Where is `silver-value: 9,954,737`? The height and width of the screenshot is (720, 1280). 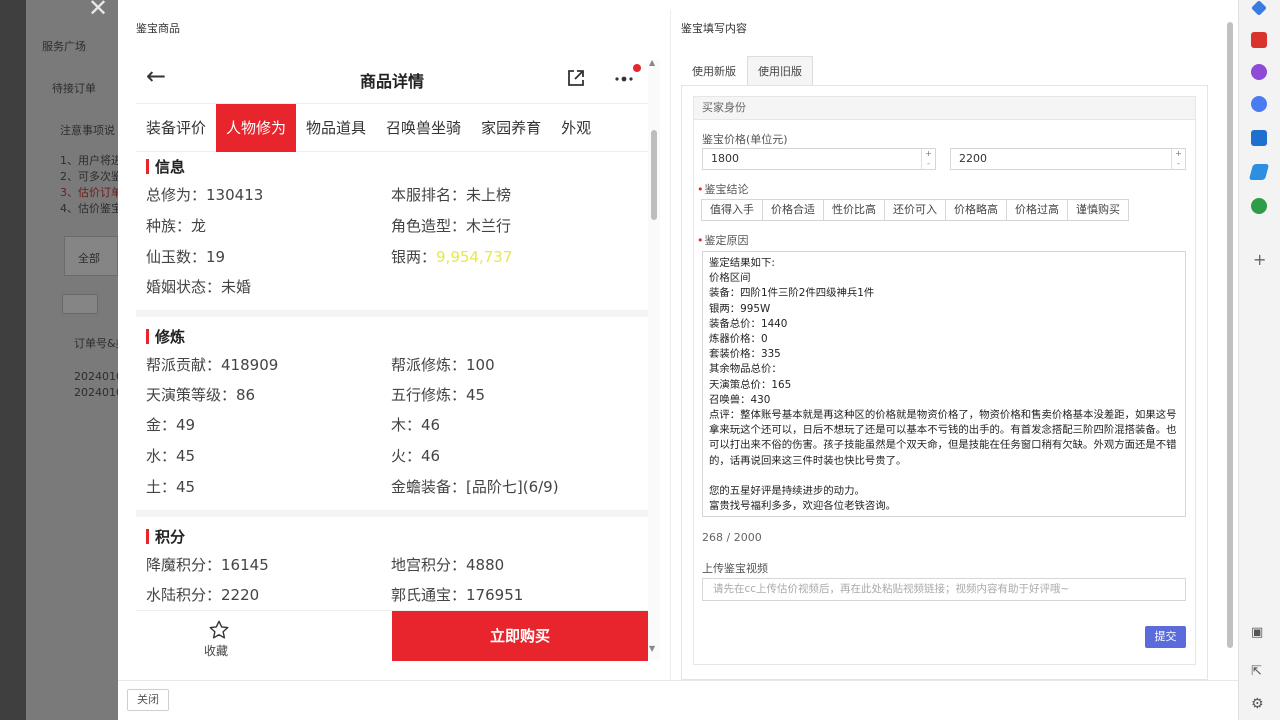 silver-value: 9,954,737 is located at coordinates (474, 257).